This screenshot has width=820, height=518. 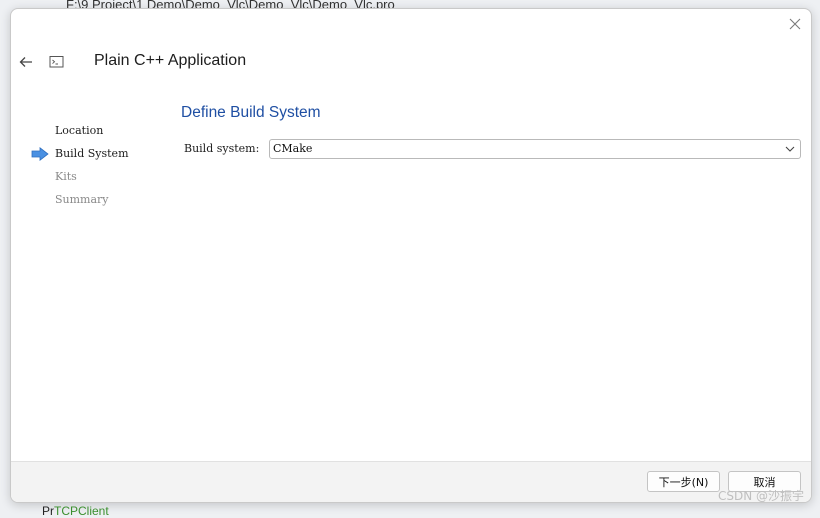 I want to click on background-project-tree-item: PrTCPClient, so click(x=75, y=511).